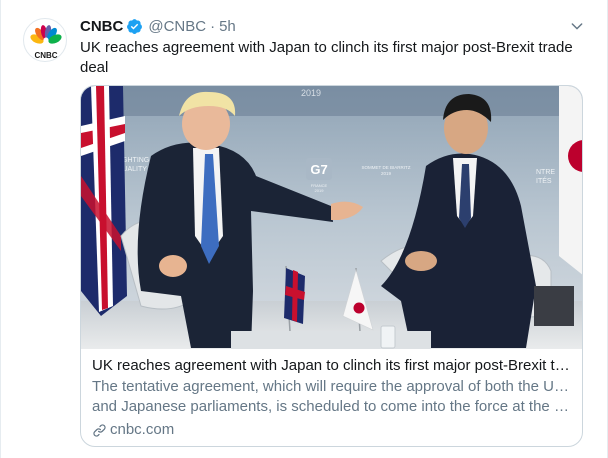  I want to click on verified-badge-icon, so click(134, 26).